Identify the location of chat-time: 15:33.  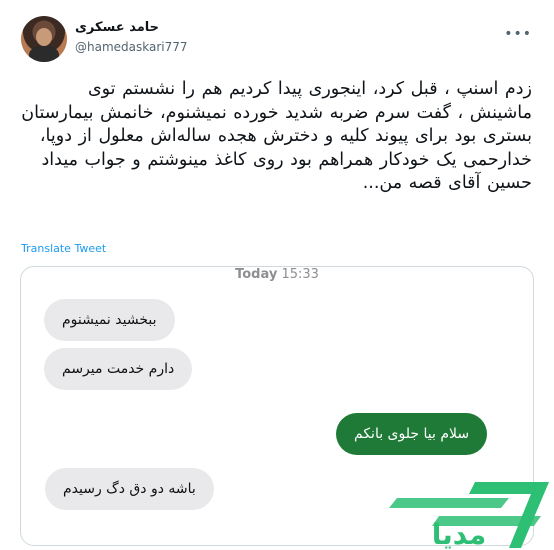
(300, 274).